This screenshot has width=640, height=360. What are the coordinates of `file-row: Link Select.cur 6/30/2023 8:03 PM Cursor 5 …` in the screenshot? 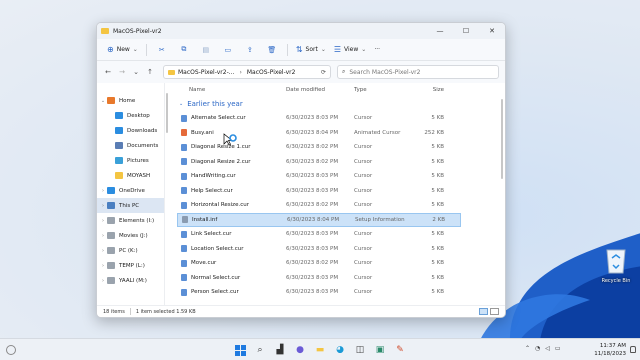 It's located at (319, 234).